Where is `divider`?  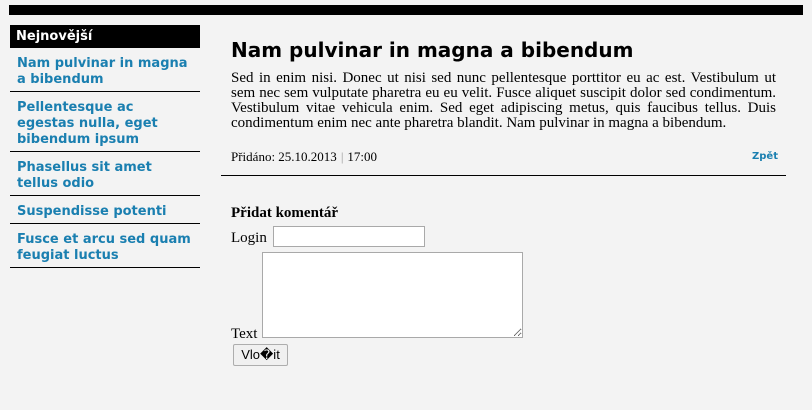
divider is located at coordinates (503, 175).